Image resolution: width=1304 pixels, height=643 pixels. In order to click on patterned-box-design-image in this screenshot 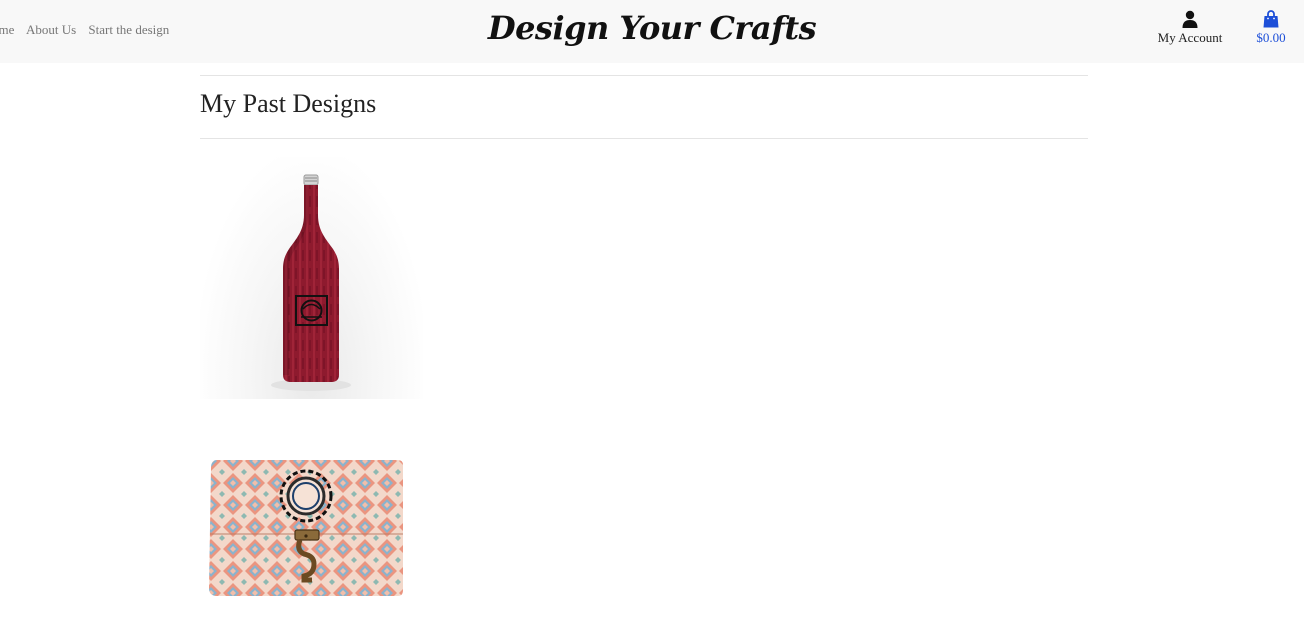, I will do `click(306, 528)`.